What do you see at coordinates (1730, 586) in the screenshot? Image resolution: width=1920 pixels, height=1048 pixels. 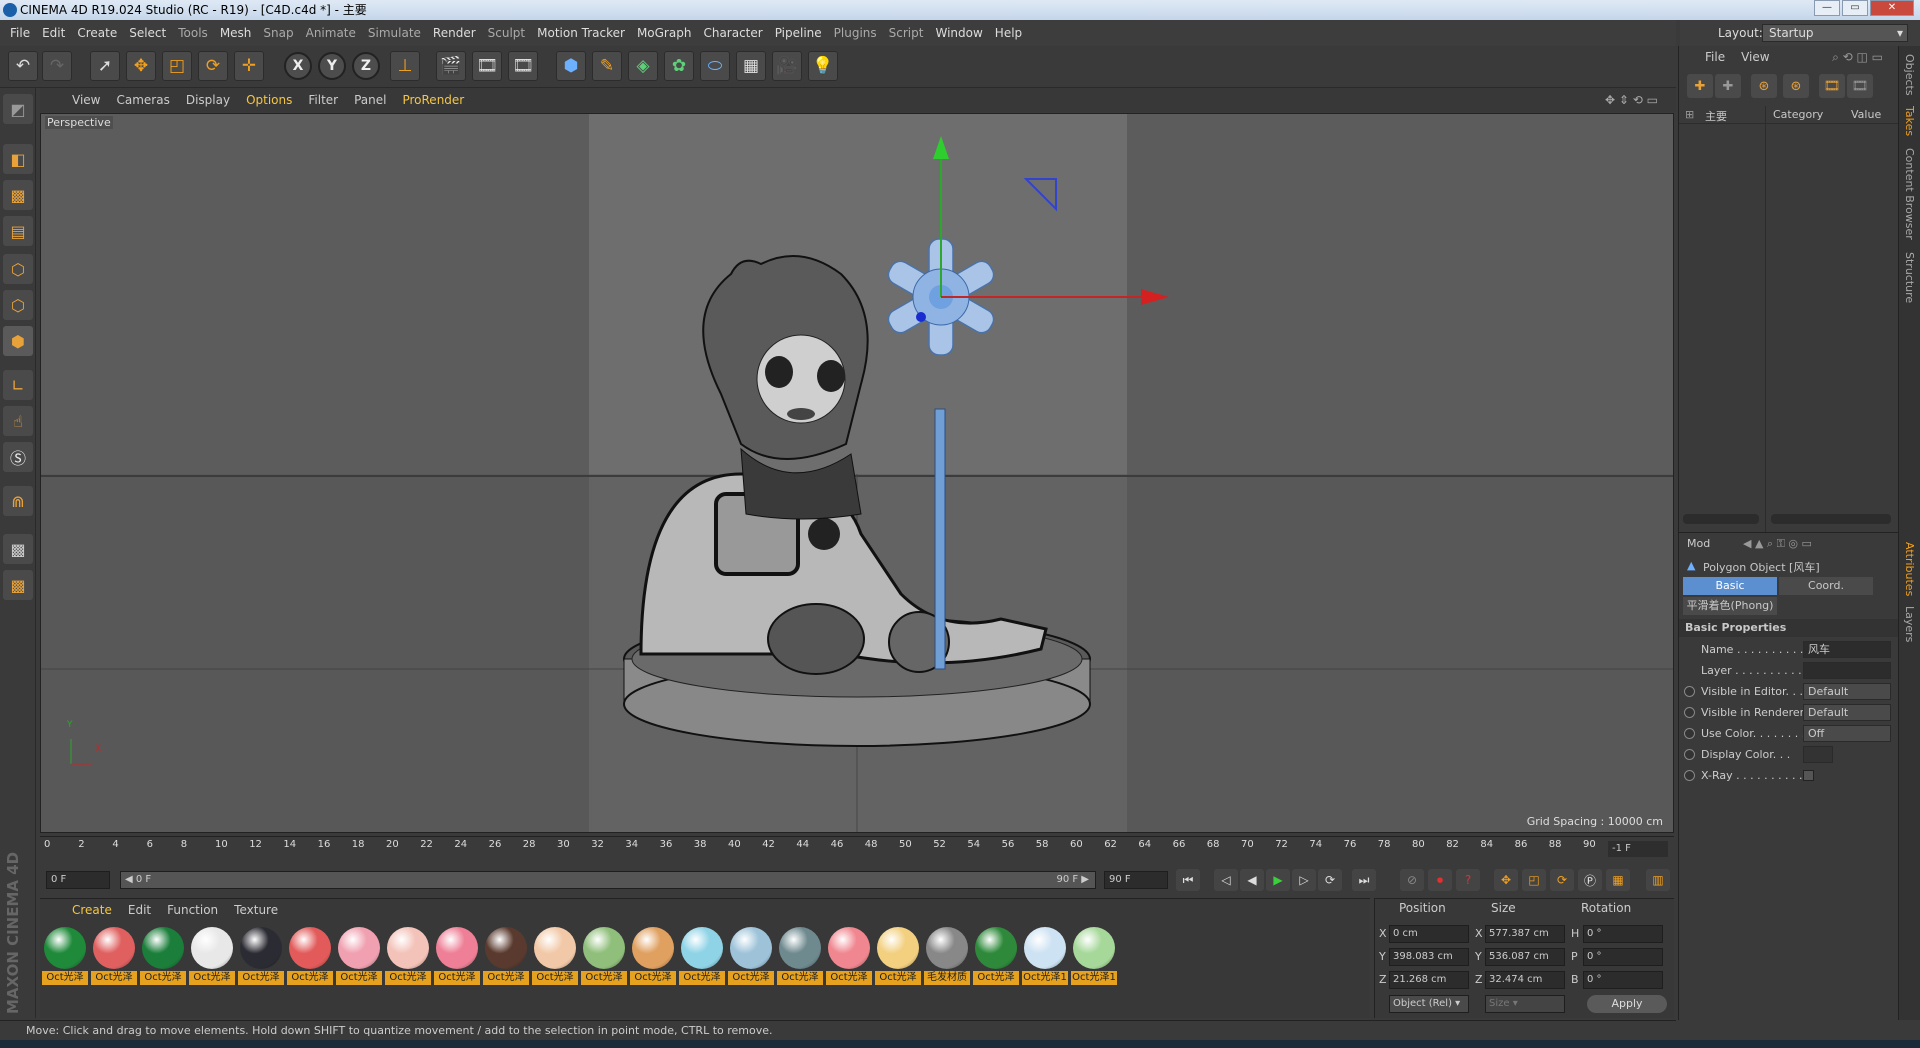 I see `tab-basic: Basic` at bounding box center [1730, 586].